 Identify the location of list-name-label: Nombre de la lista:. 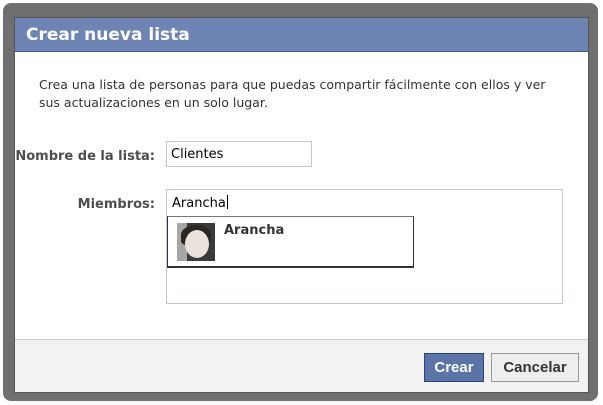
(85, 156).